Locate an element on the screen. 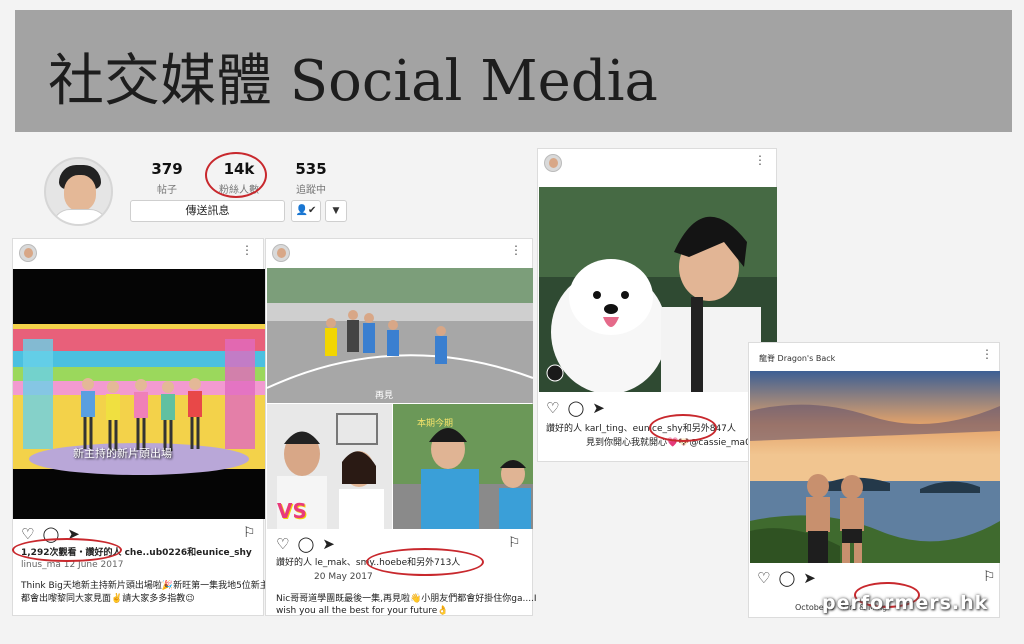 Image resolution: width=1024 pixels, height=644 pixels. following-stat: 535 追蹤中 is located at coordinates (311, 178).